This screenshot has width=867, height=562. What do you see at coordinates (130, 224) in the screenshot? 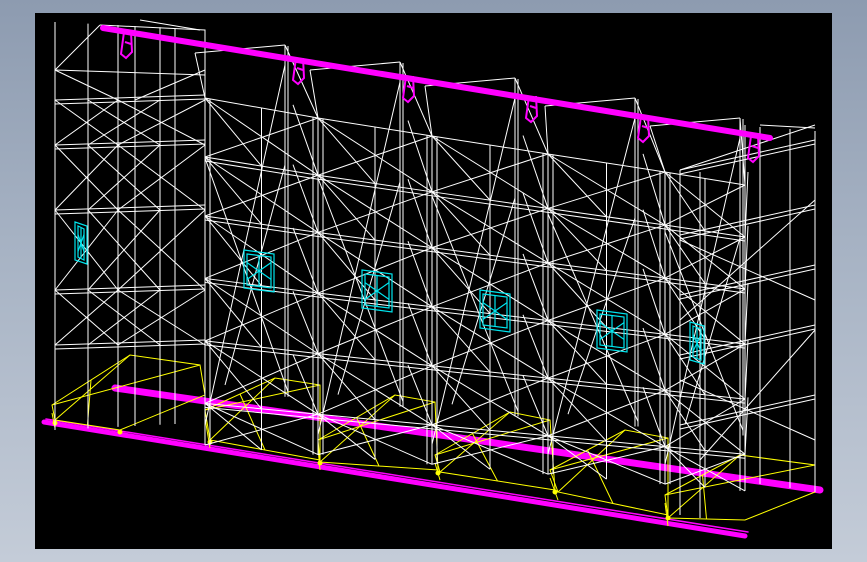
I see `rack-unit-left` at bounding box center [130, 224].